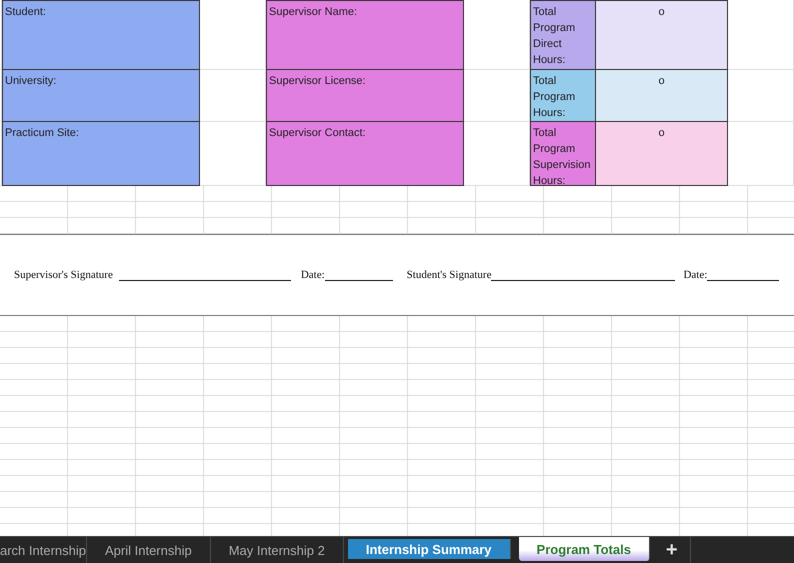  I want to click on total-label: Total Program Direct Hours:, so click(563, 35).